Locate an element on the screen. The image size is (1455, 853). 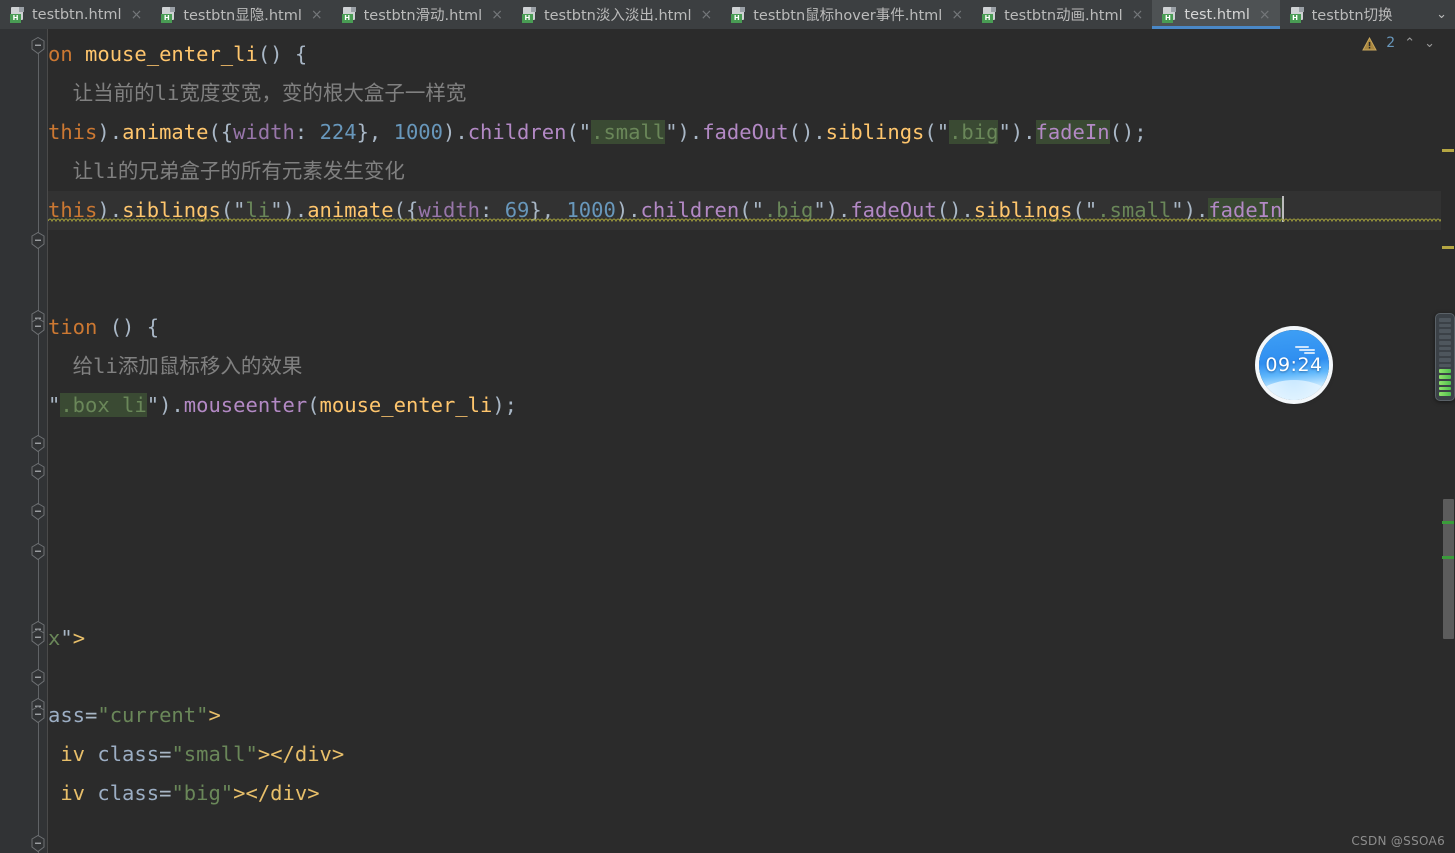
editor-tab-label: testbtn淡入淡出.html is located at coordinates (617, 16).